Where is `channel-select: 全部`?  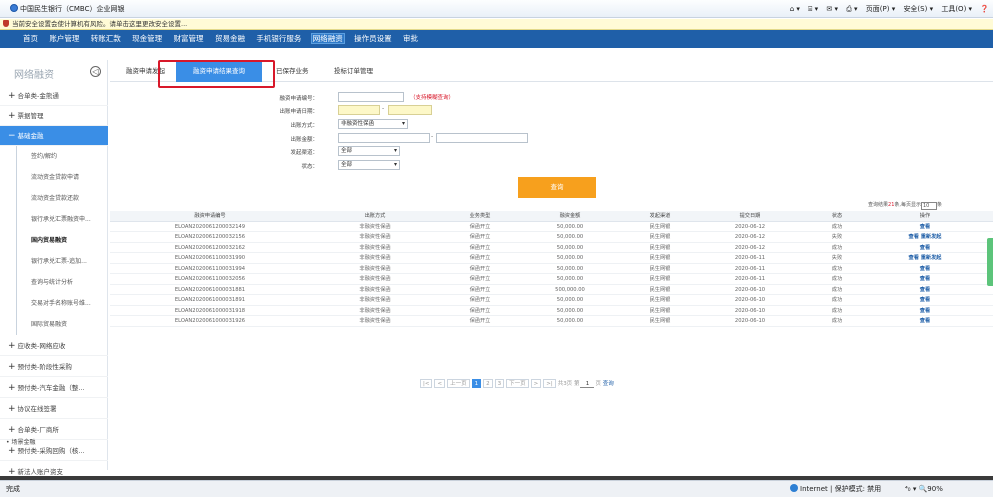
channel-select: 全部 is located at coordinates (369, 151).